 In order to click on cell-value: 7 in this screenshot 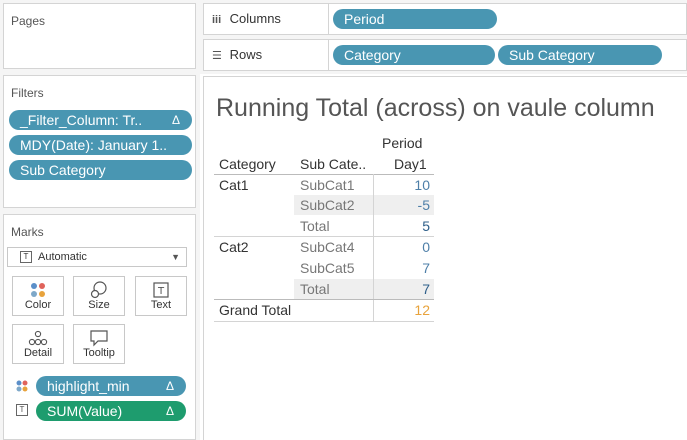, I will do `click(426, 268)`.